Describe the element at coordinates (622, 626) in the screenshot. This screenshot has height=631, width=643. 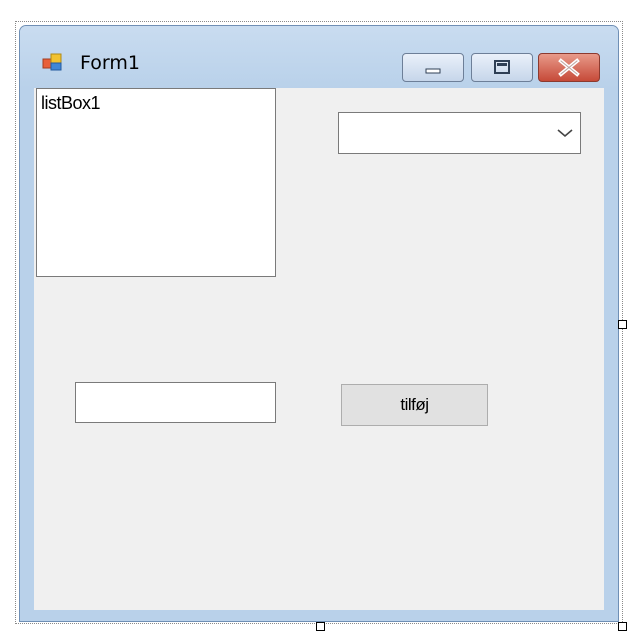
I see `resize-handle-corner` at that location.